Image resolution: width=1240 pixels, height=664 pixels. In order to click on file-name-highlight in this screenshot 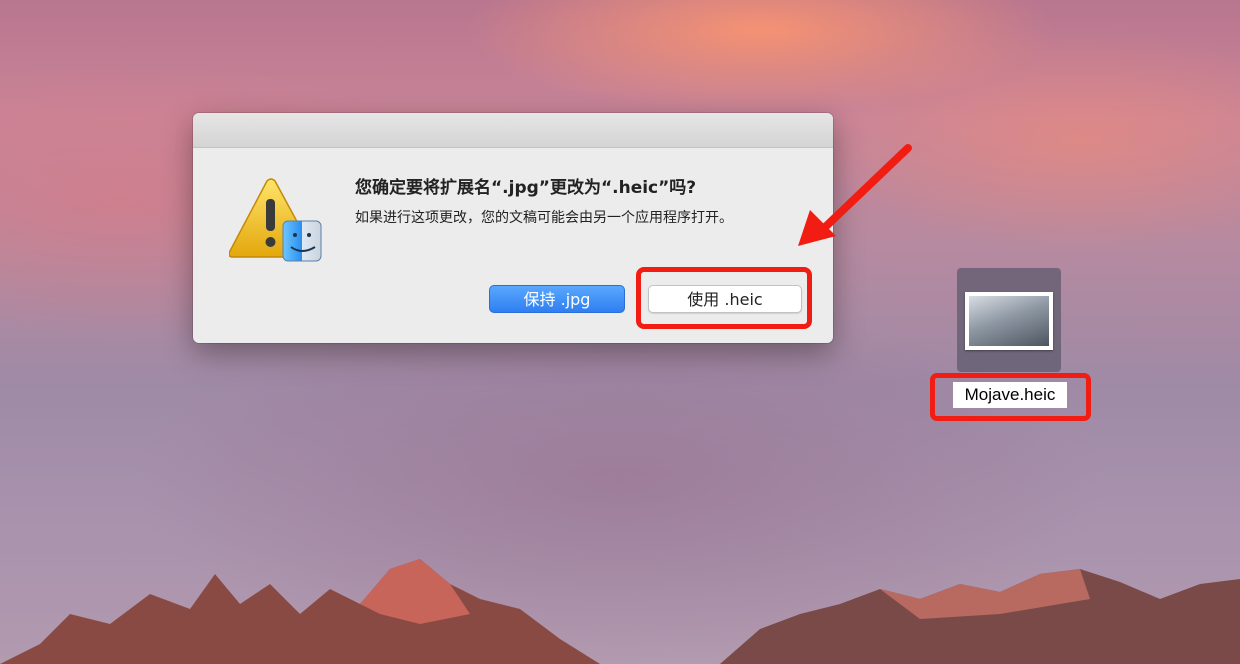, I will do `click(1010, 397)`.